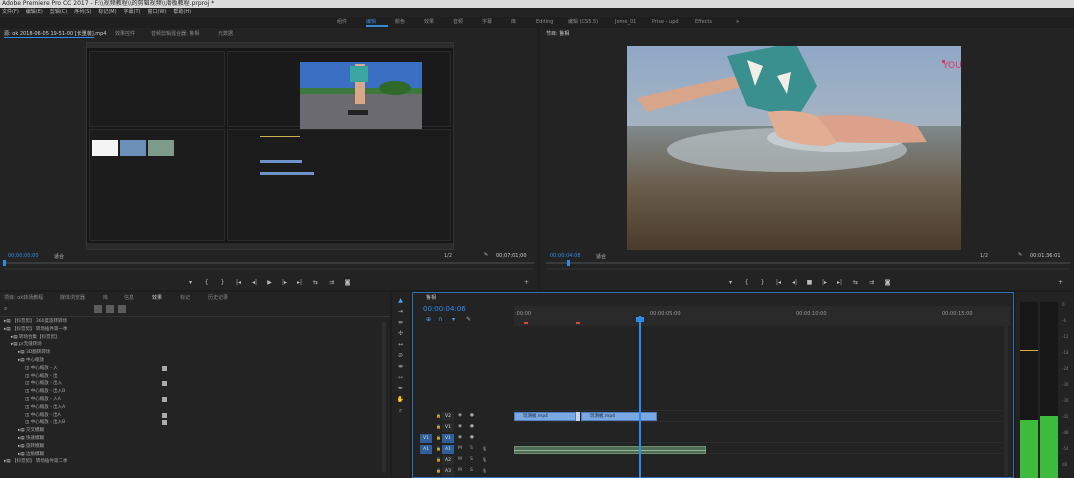 This screenshot has height=478, width=1074. Describe the element at coordinates (23, 297) in the screenshot. I see `tab-project: 项目: ok转场教程` at that location.